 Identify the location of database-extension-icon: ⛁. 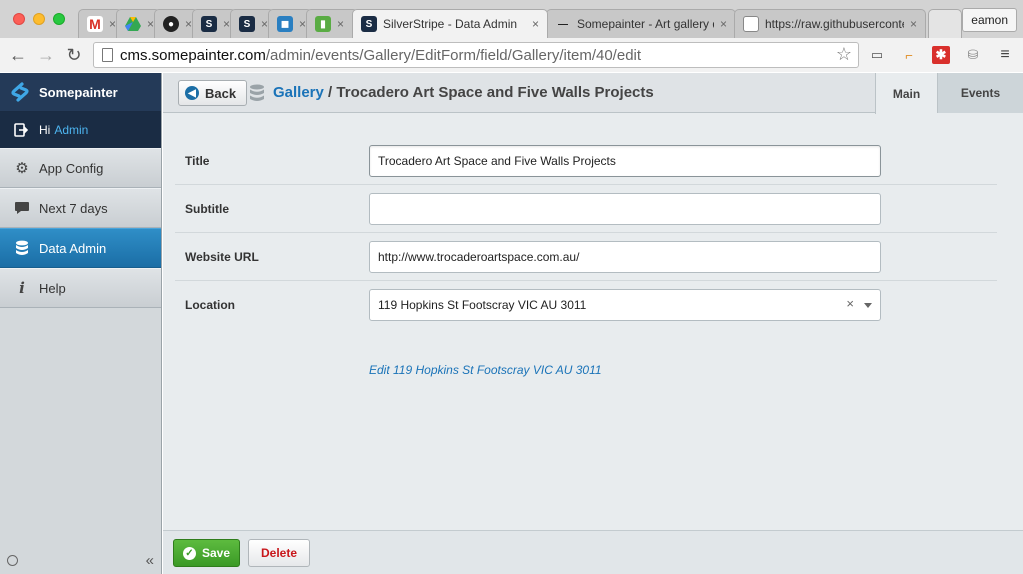
(973, 55).